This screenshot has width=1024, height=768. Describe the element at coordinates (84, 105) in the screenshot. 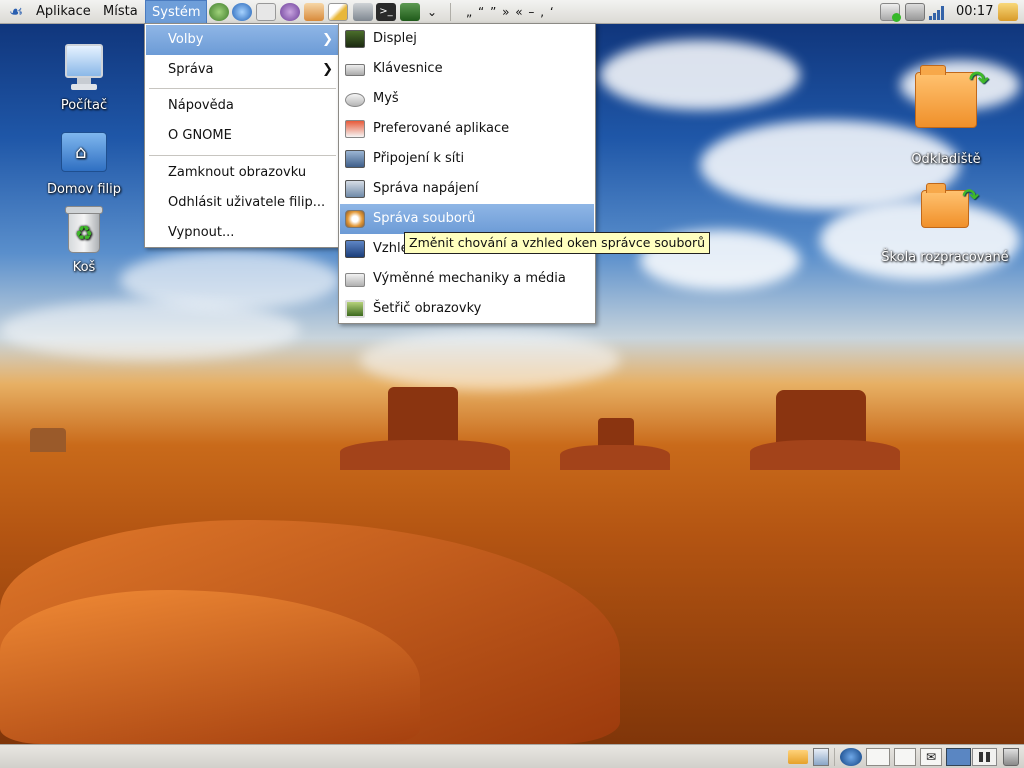

I see `desktop-icon-label: Počítač` at that location.